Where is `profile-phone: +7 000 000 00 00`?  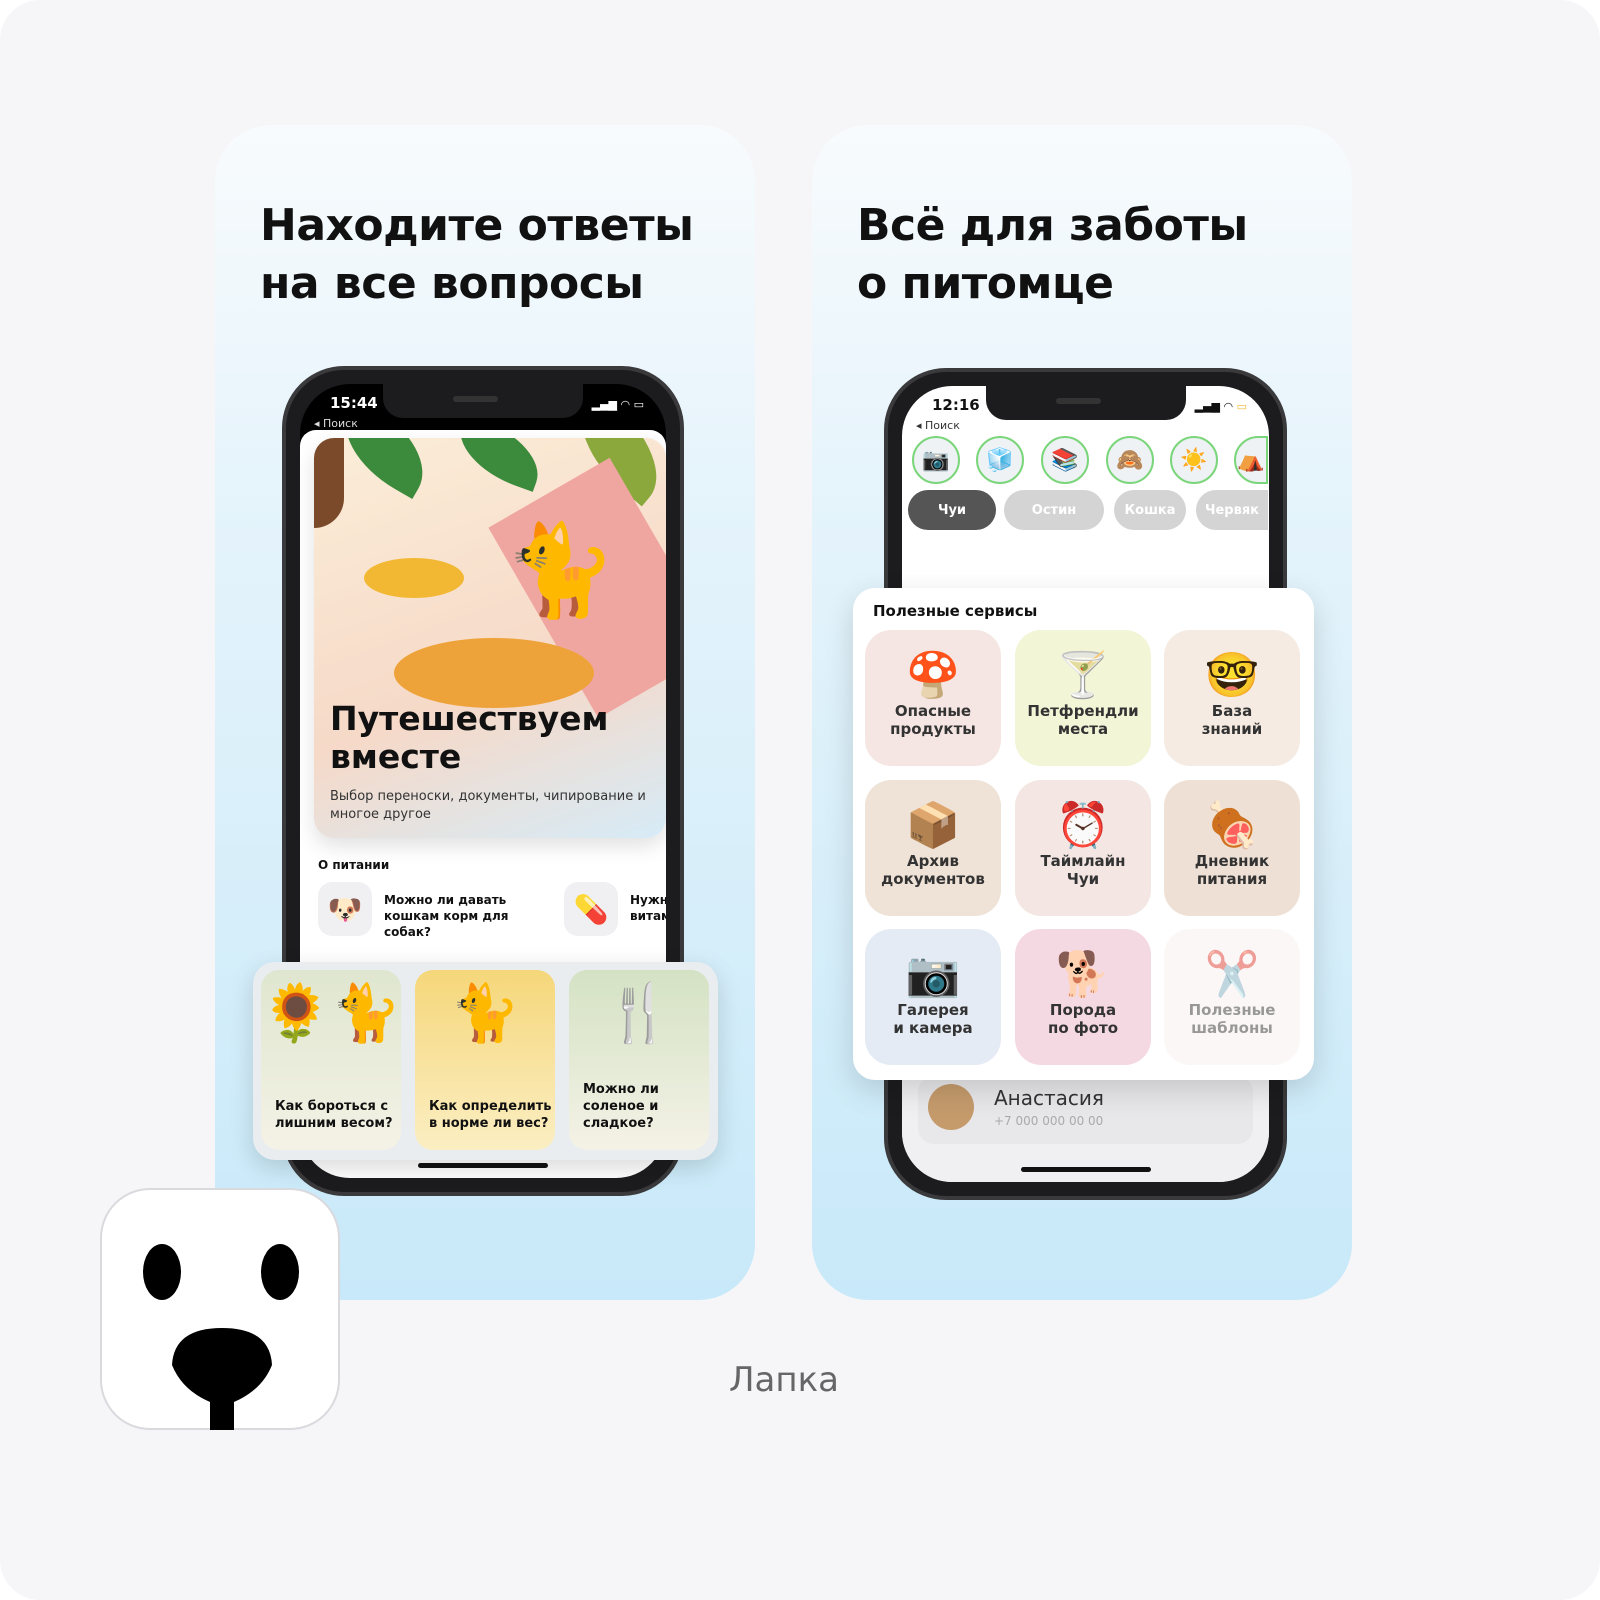
profile-phone: +7 000 000 00 00 is located at coordinates (1049, 1121).